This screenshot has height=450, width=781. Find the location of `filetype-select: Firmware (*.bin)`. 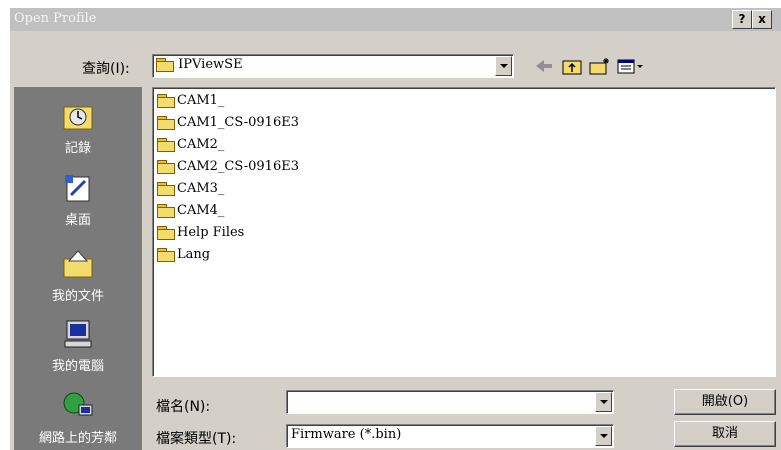

filetype-select: Firmware (*.bin) is located at coordinates (450, 436).